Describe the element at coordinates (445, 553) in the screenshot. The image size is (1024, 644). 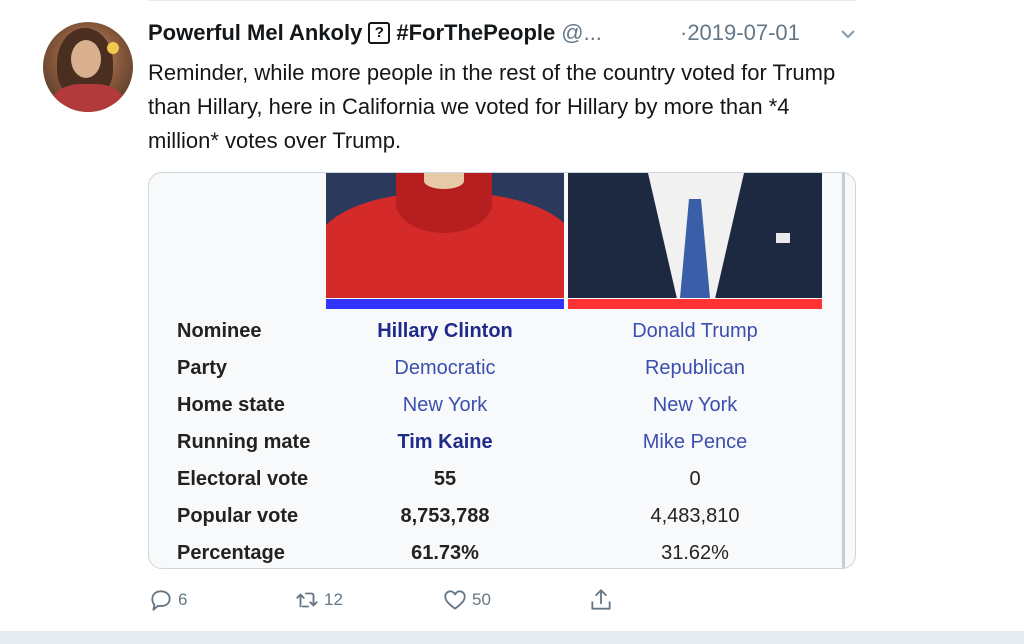
I see `hillary-cell: 61.73%` at that location.